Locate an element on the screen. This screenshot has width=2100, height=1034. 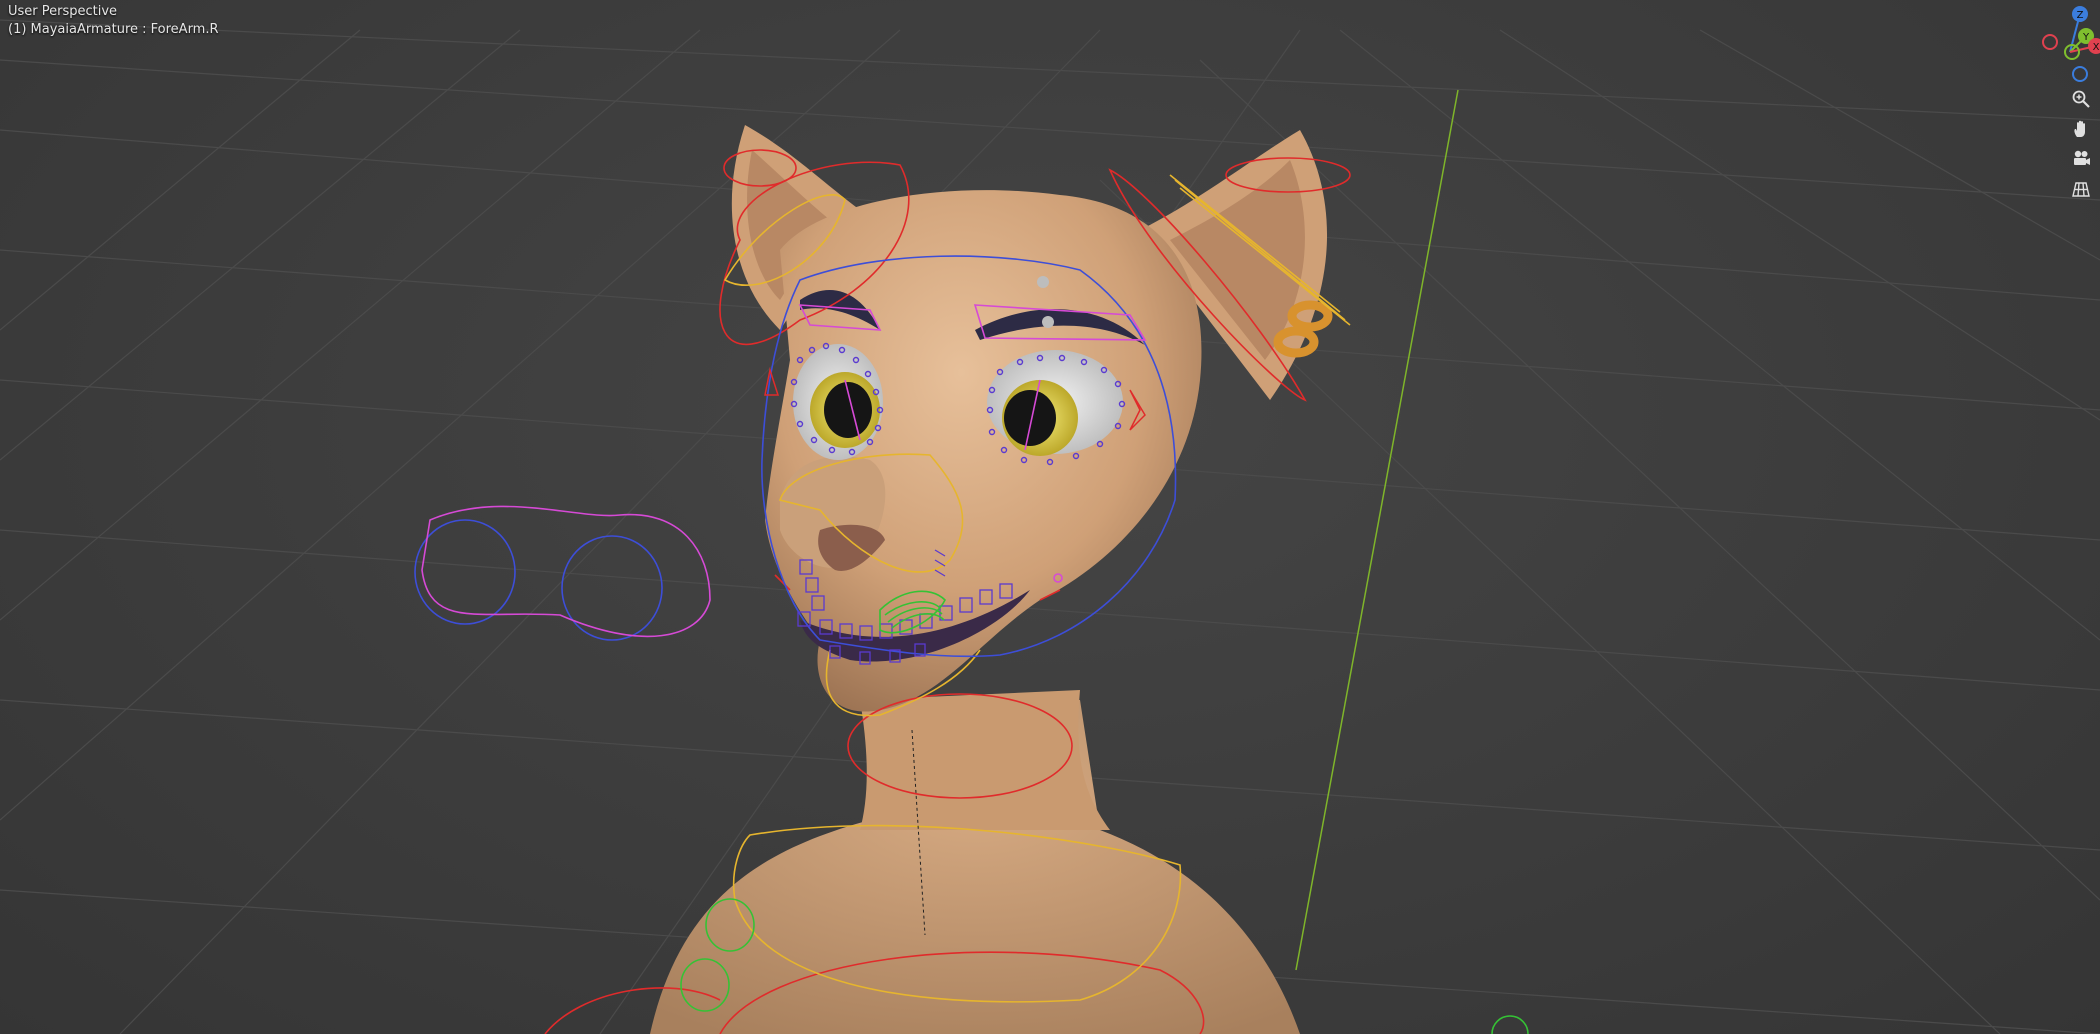
pan-button is located at coordinates (2081, 129).